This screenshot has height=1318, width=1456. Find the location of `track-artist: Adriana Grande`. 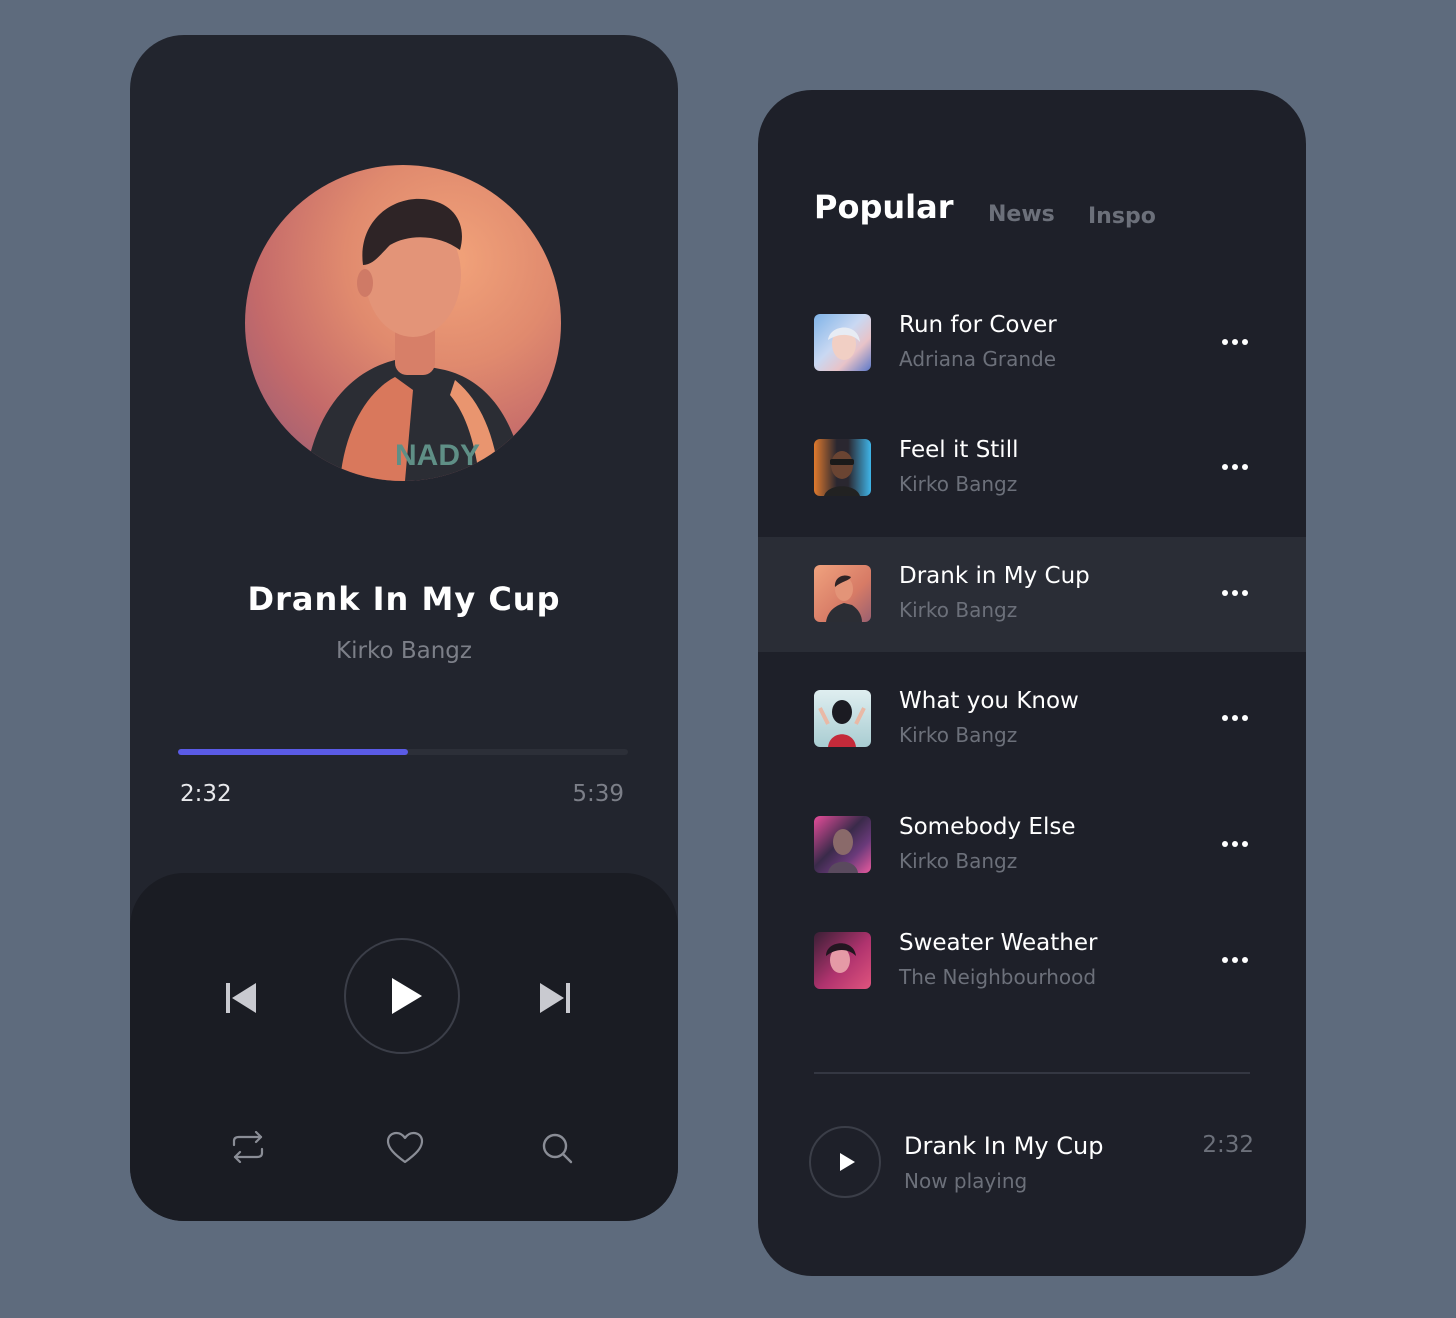

track-artist: Adriana Grande is located at coordinates (978, 359).